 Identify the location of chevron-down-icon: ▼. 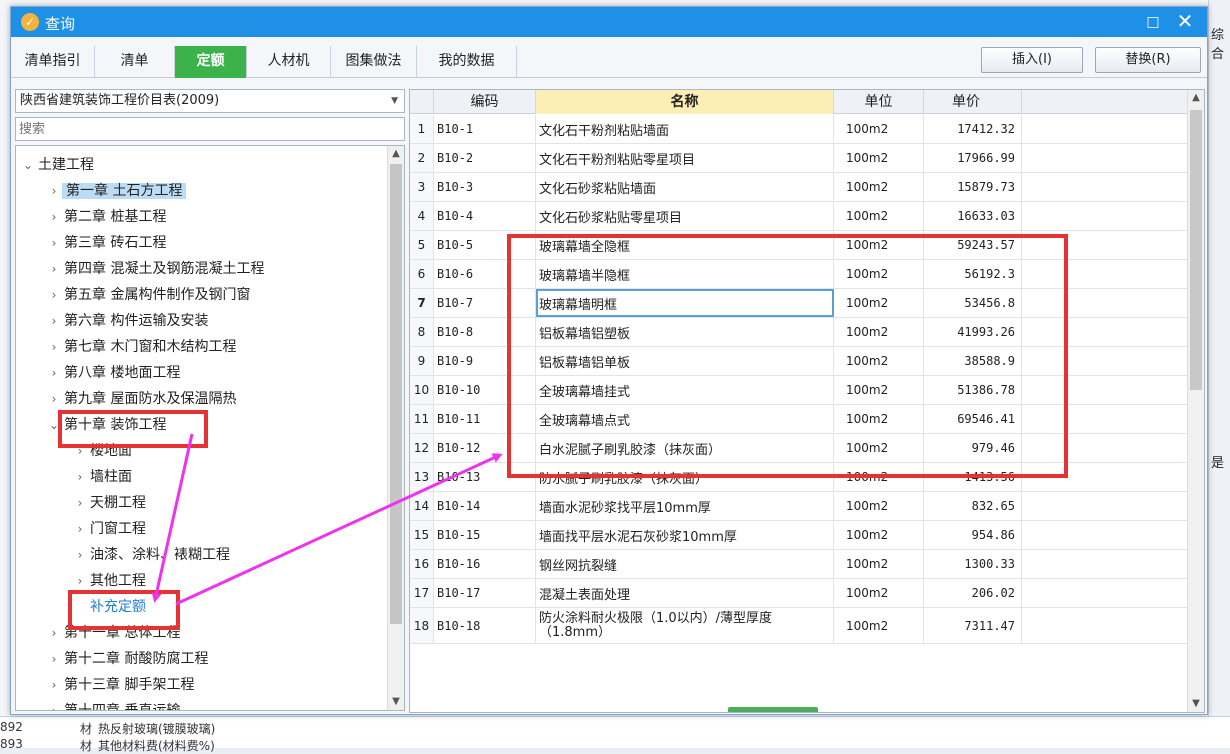
(394, 101).